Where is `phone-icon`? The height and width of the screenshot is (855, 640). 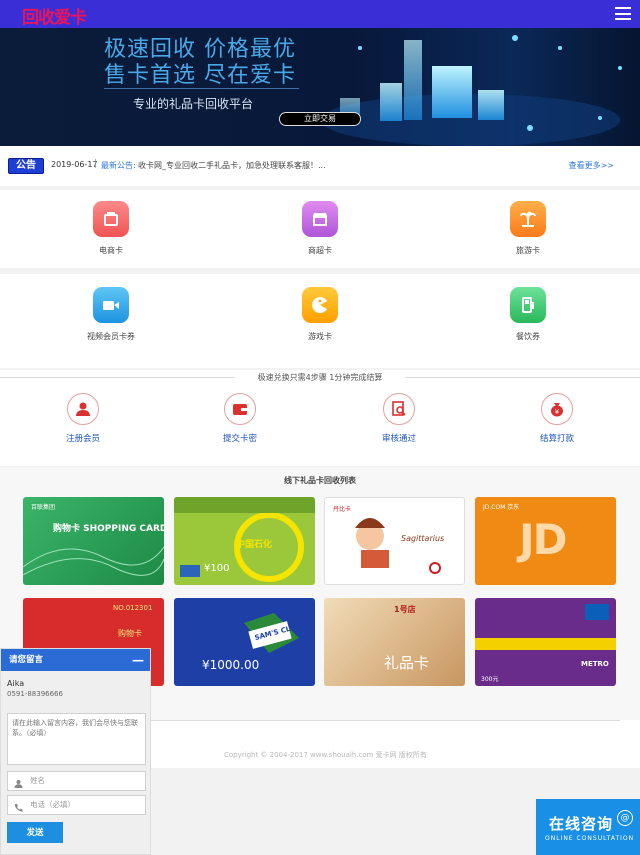
phone-icon is located at coordinates (18, 810).